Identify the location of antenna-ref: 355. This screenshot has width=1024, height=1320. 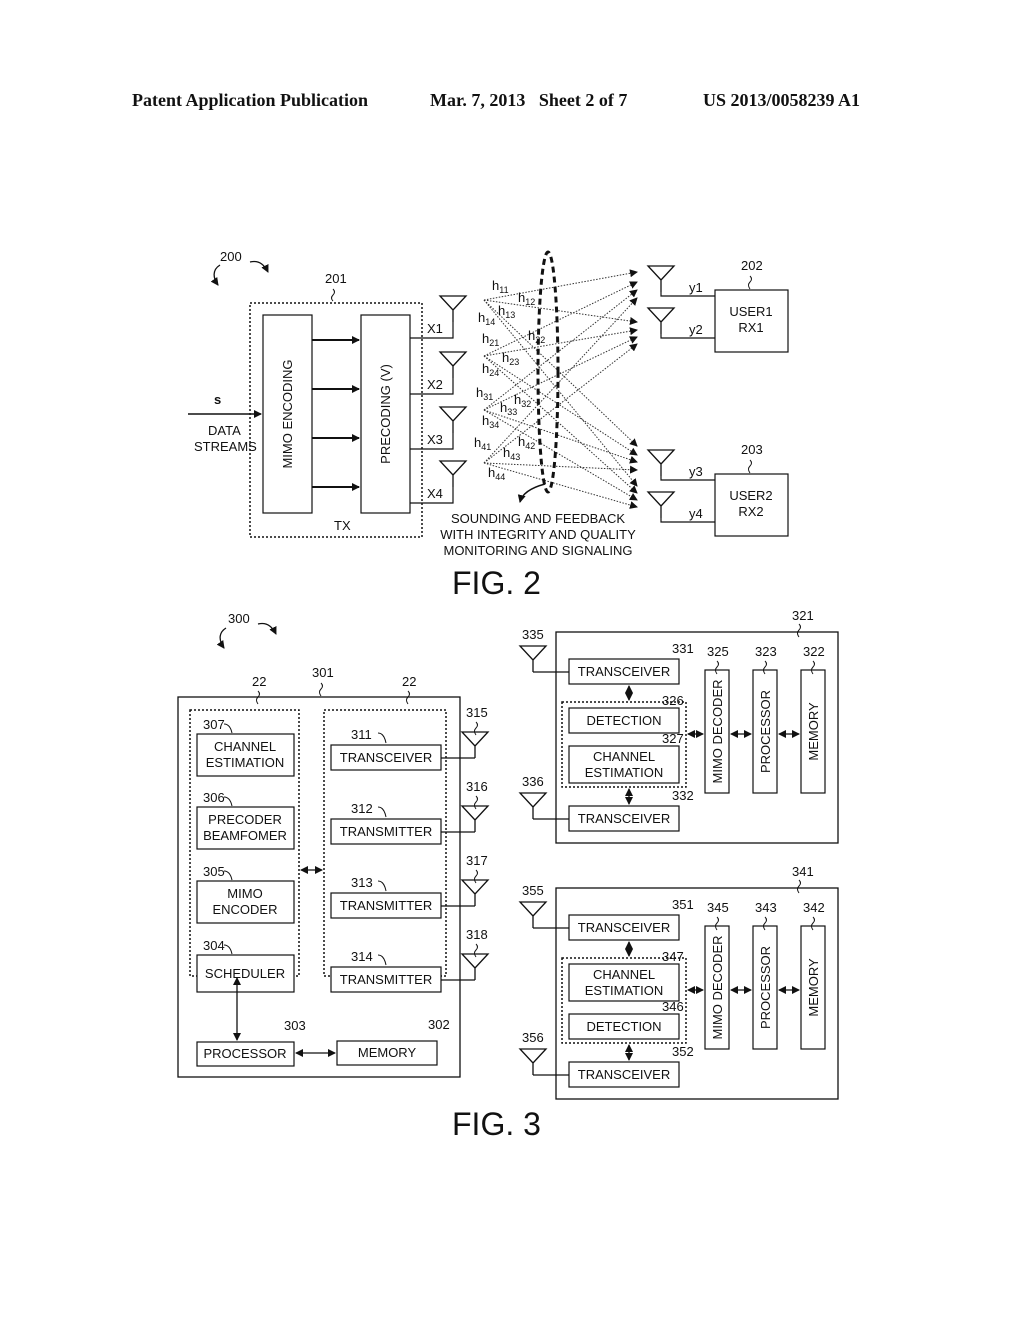
(533, 890).